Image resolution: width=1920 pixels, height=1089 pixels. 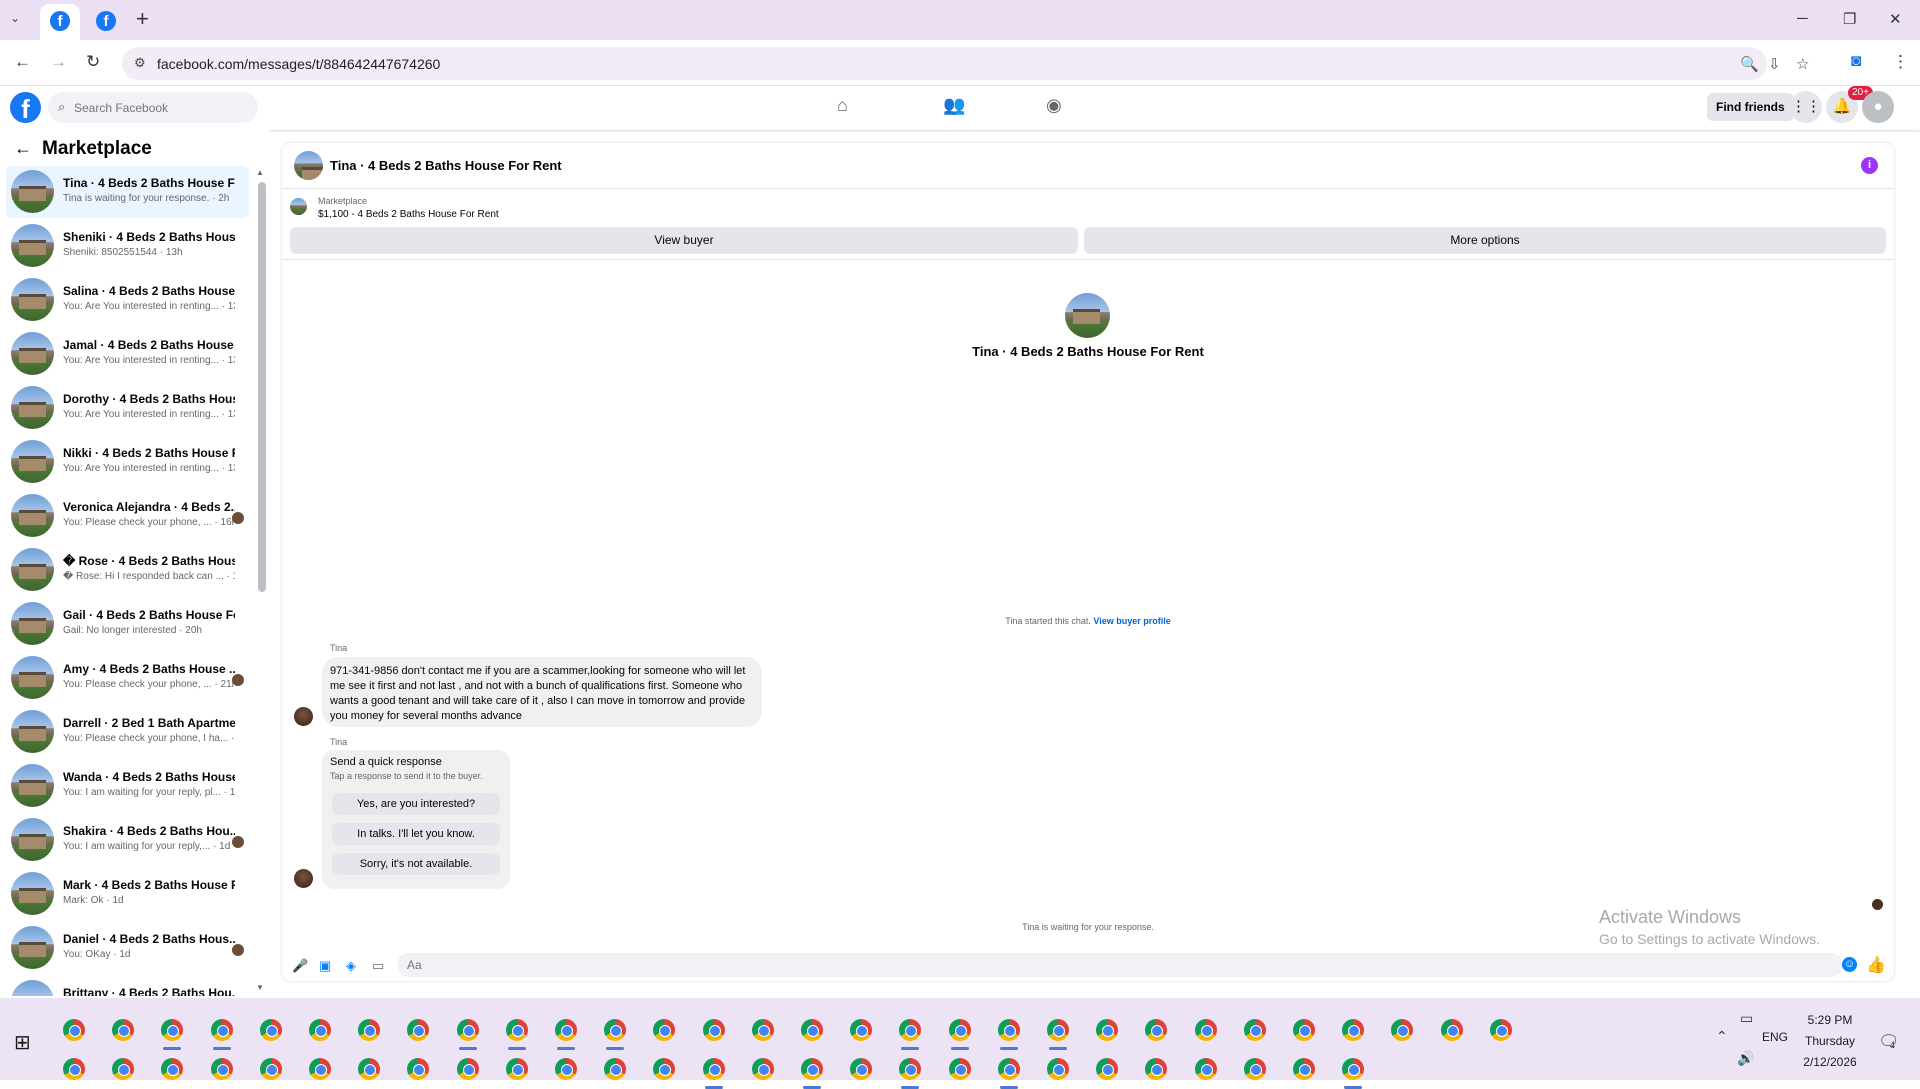 What do you see at coordinates (260, 987) in the screenshot?
I see `scroll-down-arrow: ▼` at bounding box center [260, 987].